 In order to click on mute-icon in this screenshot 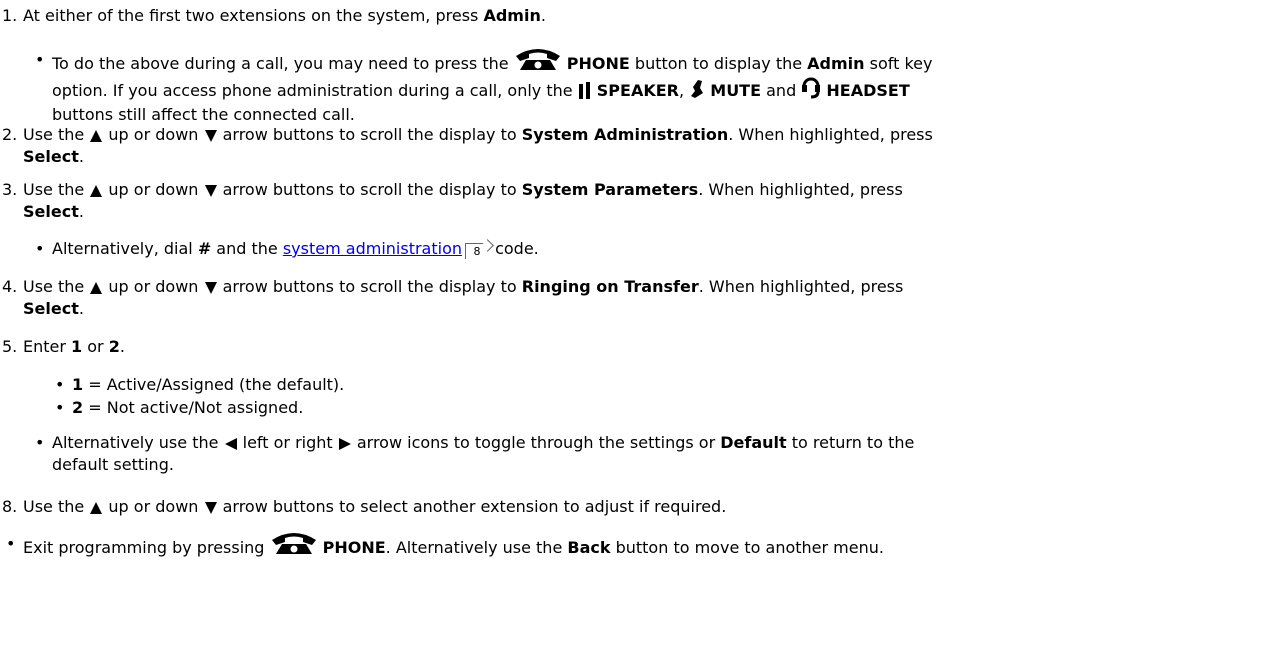, I will do `click(697, 92)`.